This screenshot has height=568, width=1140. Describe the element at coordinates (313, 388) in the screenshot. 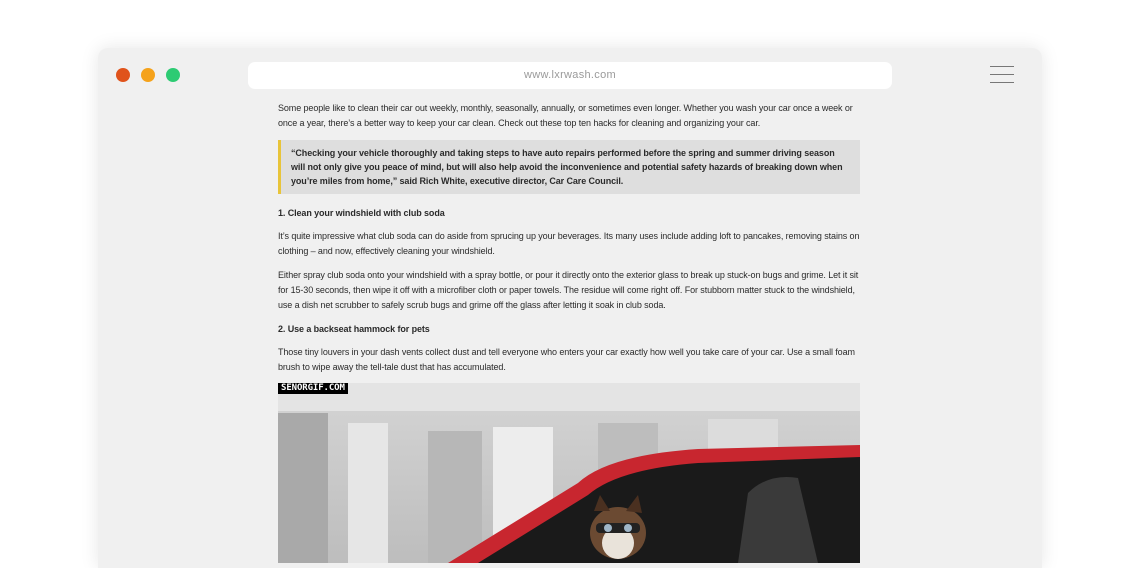

I see `image-watermark: SENORGIF.COM` at that location.